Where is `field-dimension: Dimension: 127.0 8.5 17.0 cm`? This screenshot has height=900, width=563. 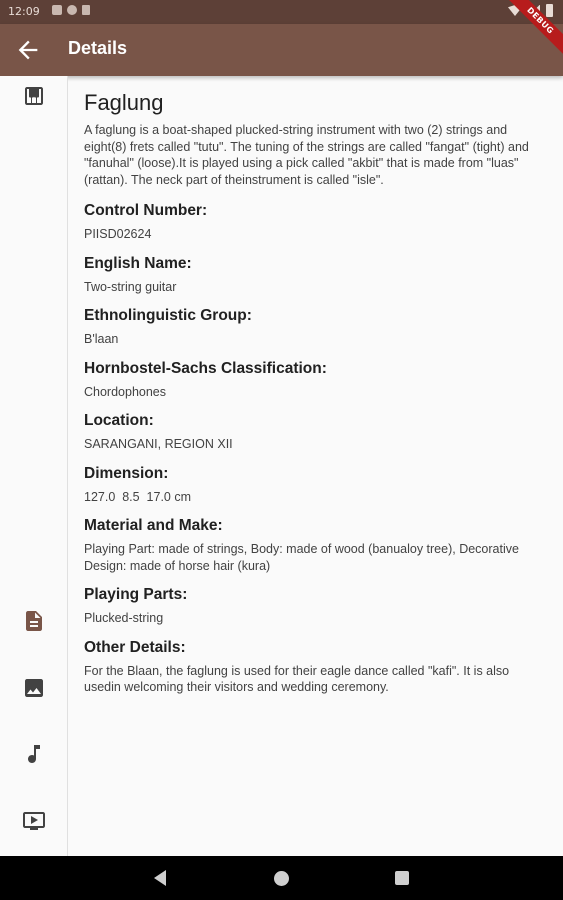 field-dimension: Dimension: 127.0 8.5 17.0 cm is located at coordinates (314, 485).